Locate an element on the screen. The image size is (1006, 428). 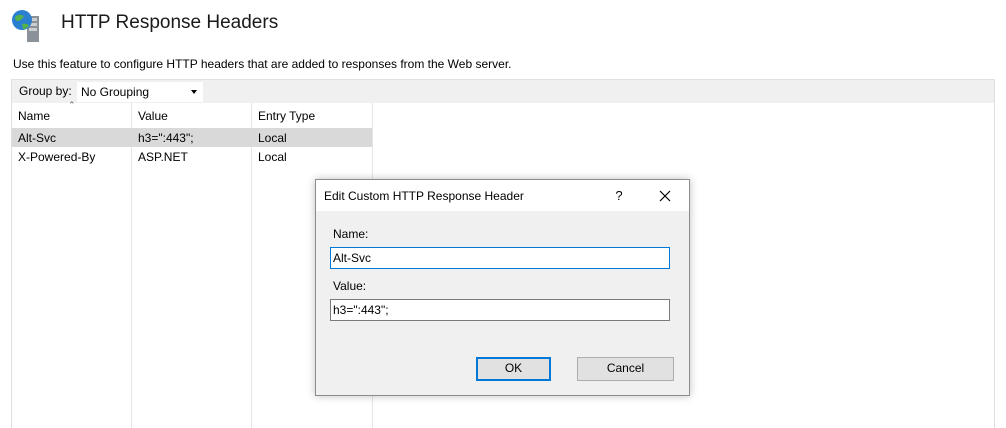
group-by-label: Group by: is located at coordinates (45, 91).